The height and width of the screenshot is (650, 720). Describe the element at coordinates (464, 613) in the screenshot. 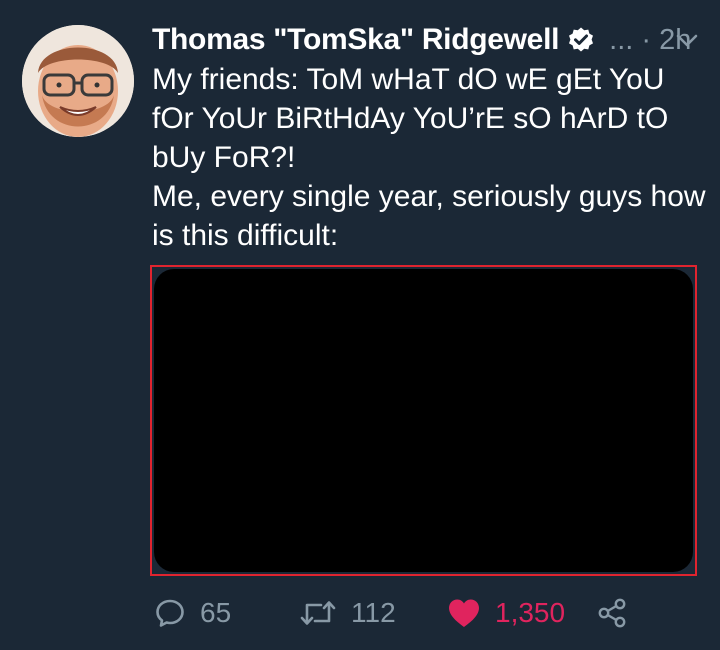

I see `heart-icon` at that location.